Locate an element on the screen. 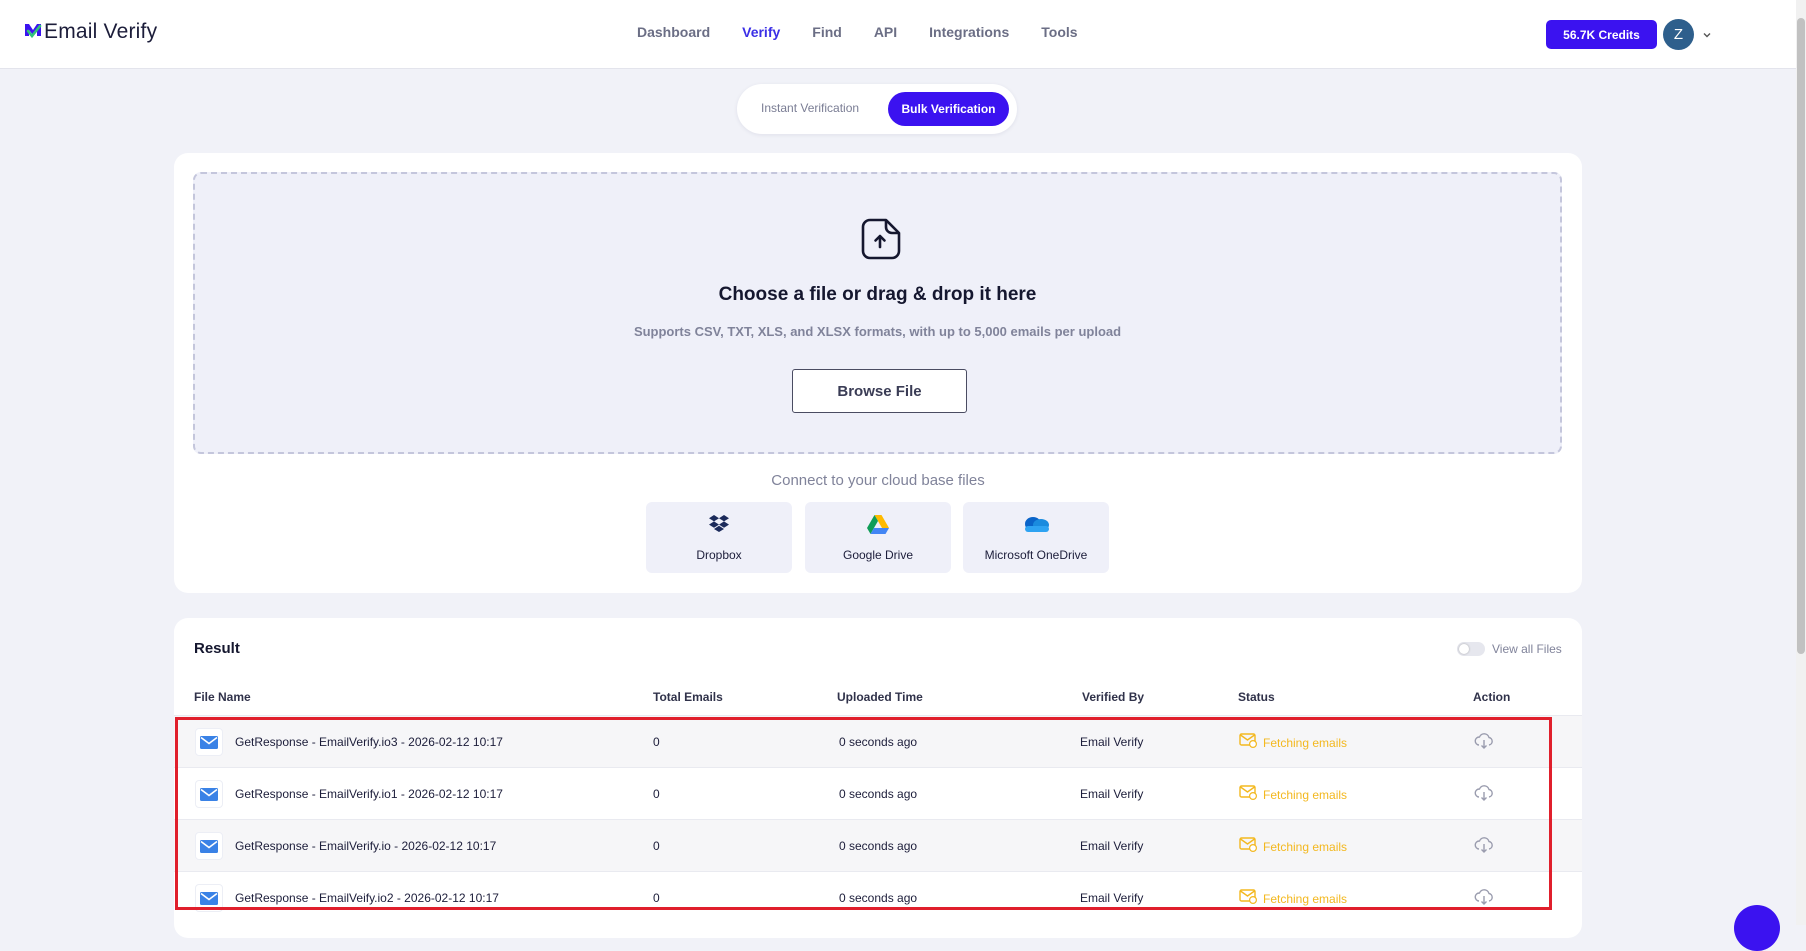 The width and height of the screenshot is (1806, 951). scrollbar-thumb is located at coordinates (1801, 336).